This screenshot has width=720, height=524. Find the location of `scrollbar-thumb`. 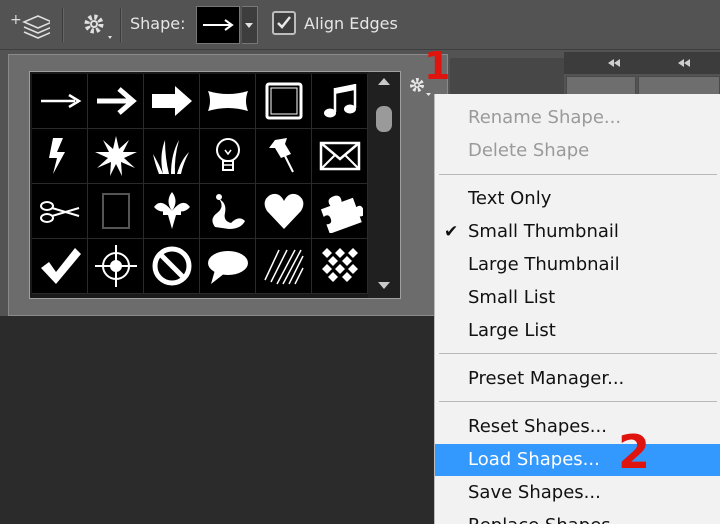

scrollbar-thumb is located at coordinates (384, 119).